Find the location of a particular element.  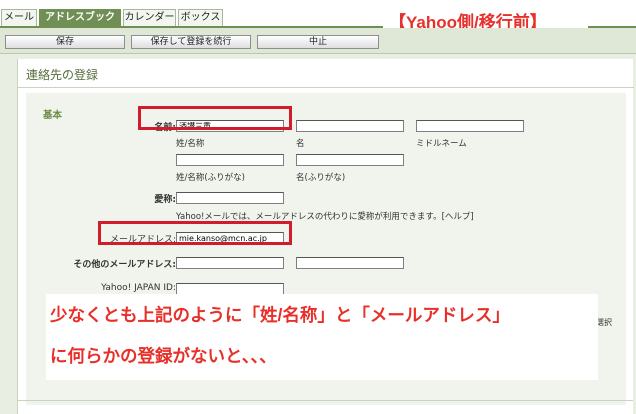

tab-mail: メール is located at coordinates (19, 18).